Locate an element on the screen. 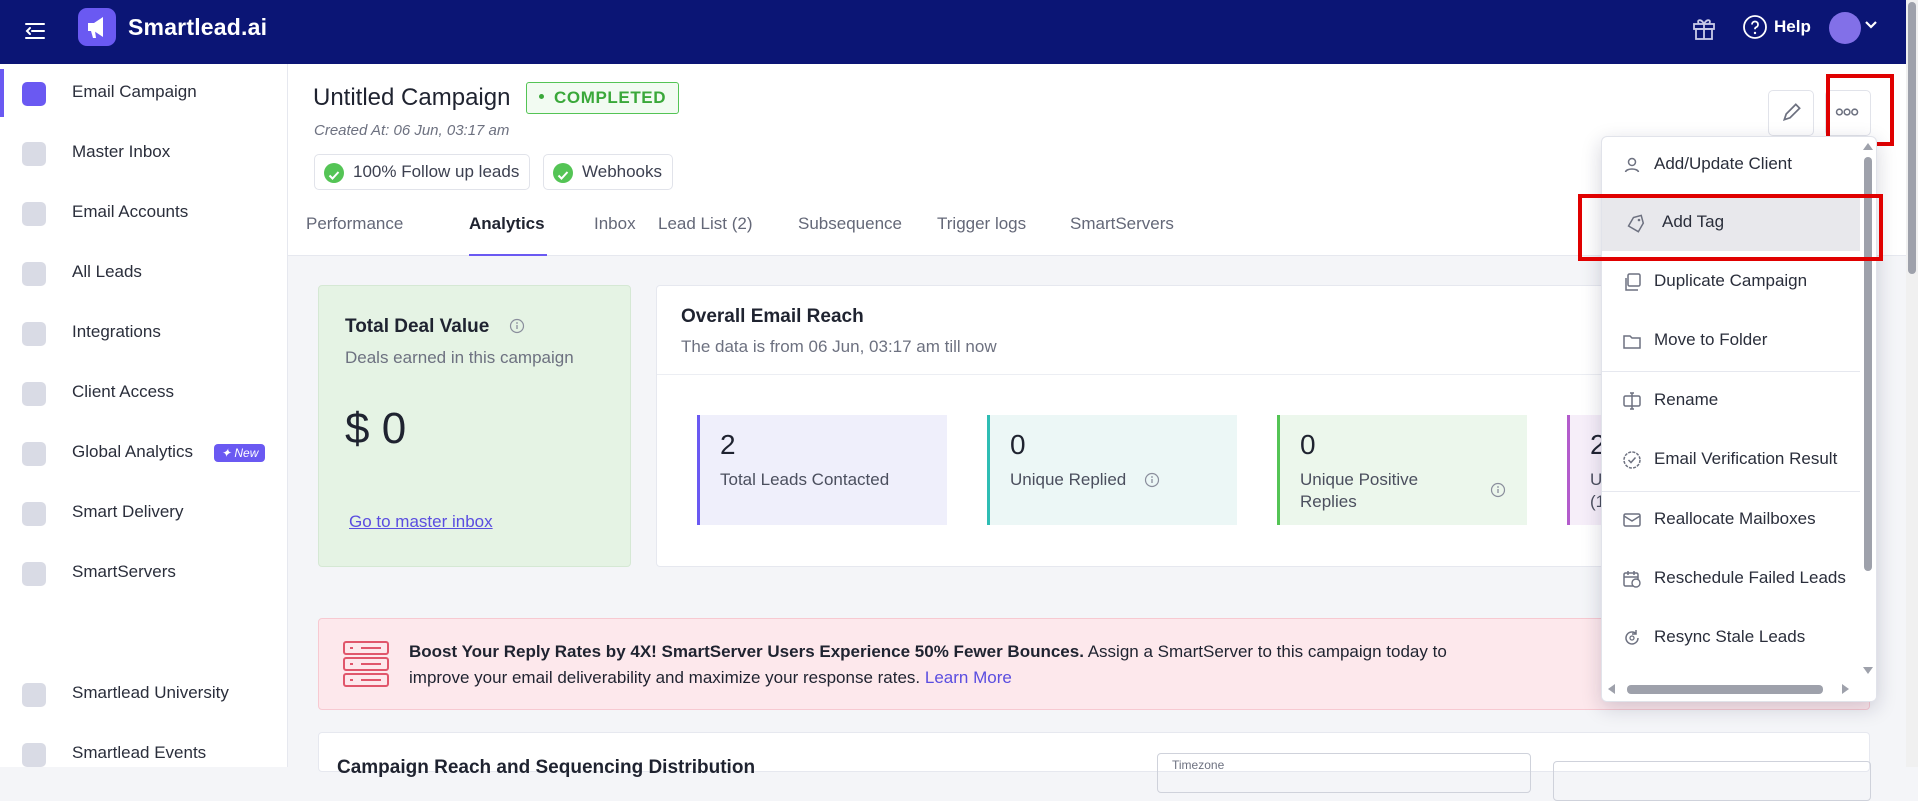  inbox-icon is located at coordinates (34, 154).